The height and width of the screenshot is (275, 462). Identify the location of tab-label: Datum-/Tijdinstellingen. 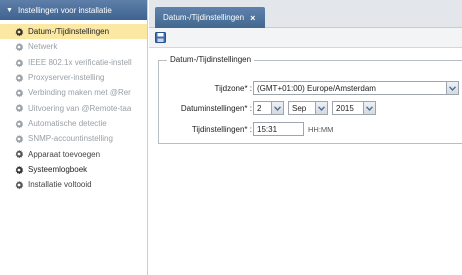
(204, 17).